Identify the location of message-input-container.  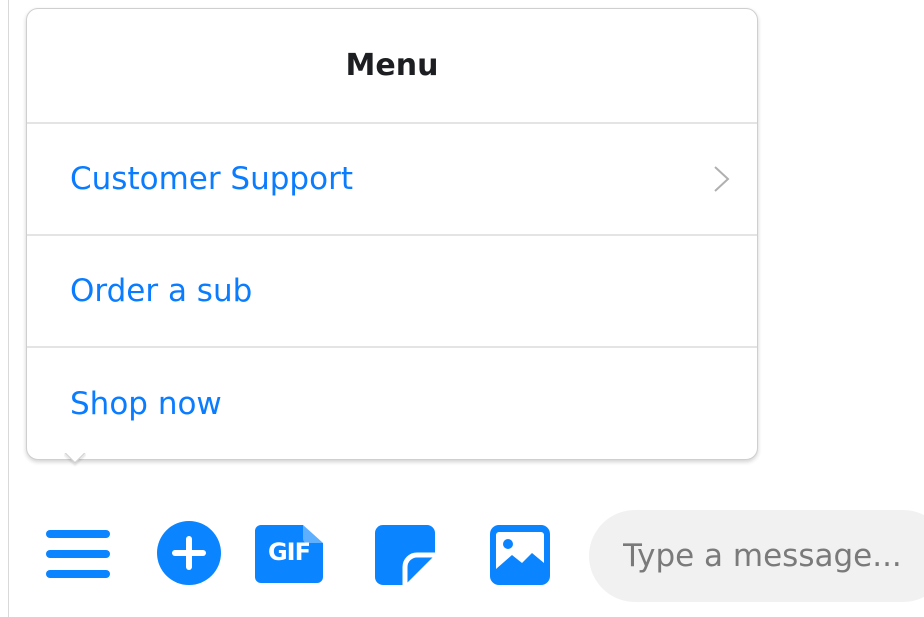
(756, 556).